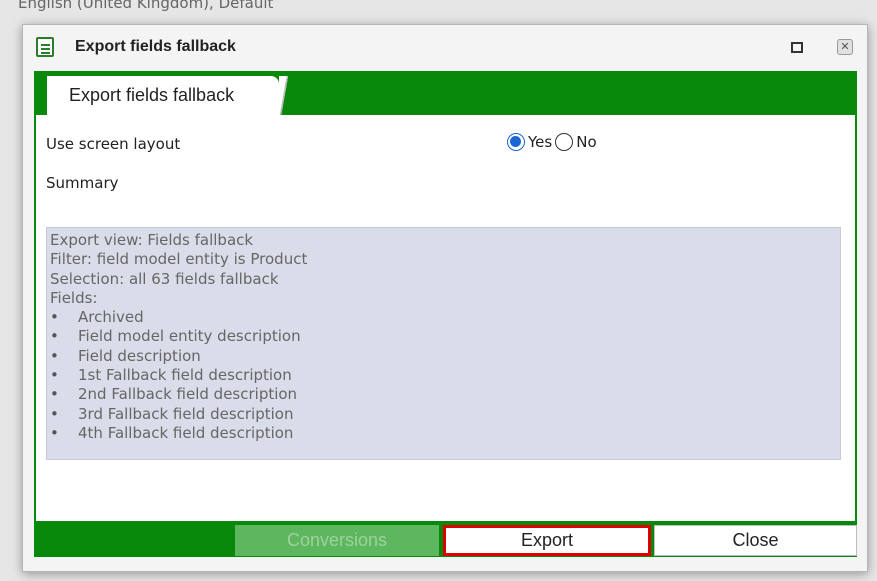  Describe the element at coordinates (547, 540) in the screenshot. I see `export-button: Export` at that location.